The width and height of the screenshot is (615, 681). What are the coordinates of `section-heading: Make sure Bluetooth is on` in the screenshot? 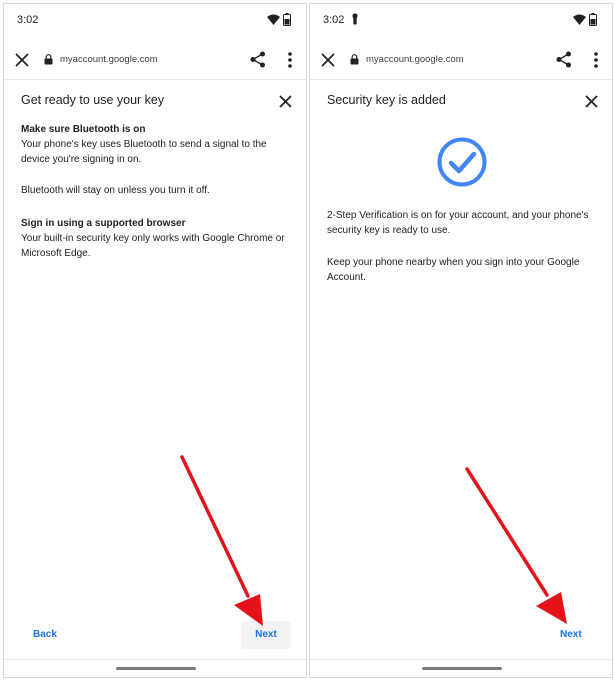 It's located at (83, 129).